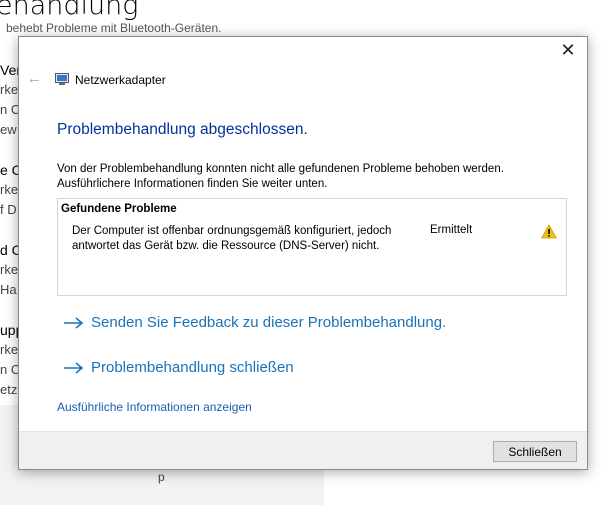 This screenshot has width=611, height=505. I want to click on background-list-fragment: e C, so click(10, 170).